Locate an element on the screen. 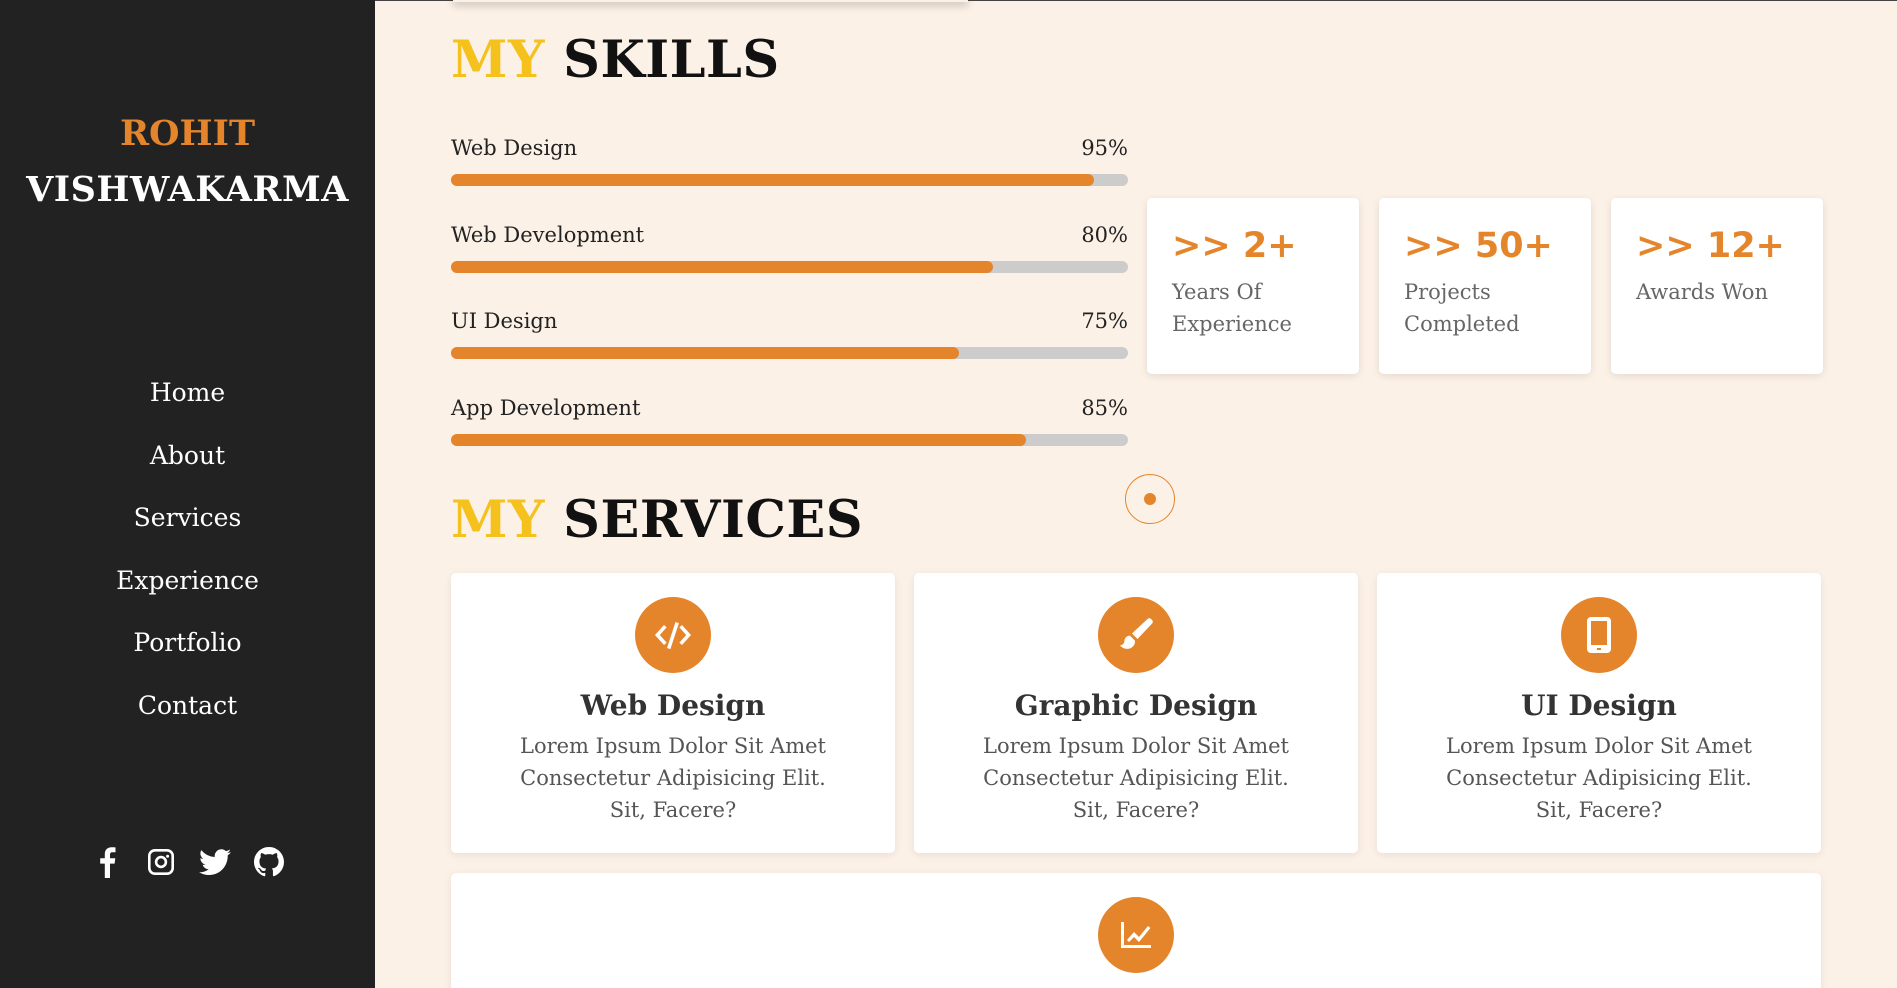 This screenshot has width=1897, height=988. brand-logo: ROHIT VISHWAKARMA is located at coordinates (187, 162).